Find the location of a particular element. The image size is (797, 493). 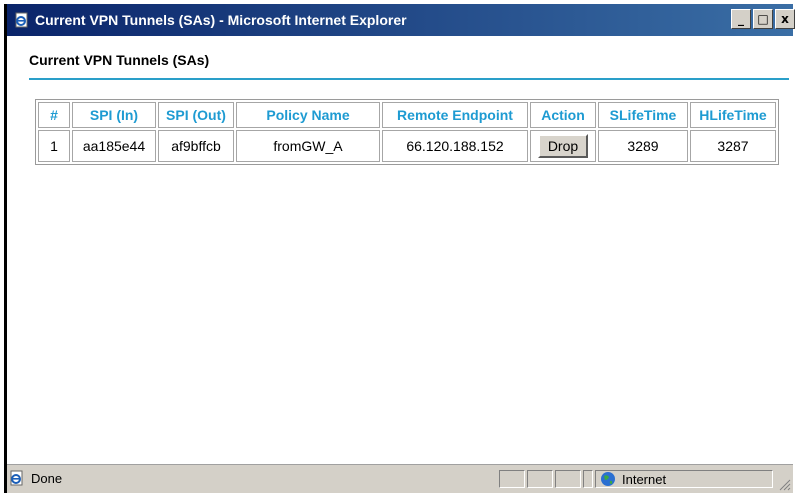

status-text: Done is located at coordinates (47, 478).